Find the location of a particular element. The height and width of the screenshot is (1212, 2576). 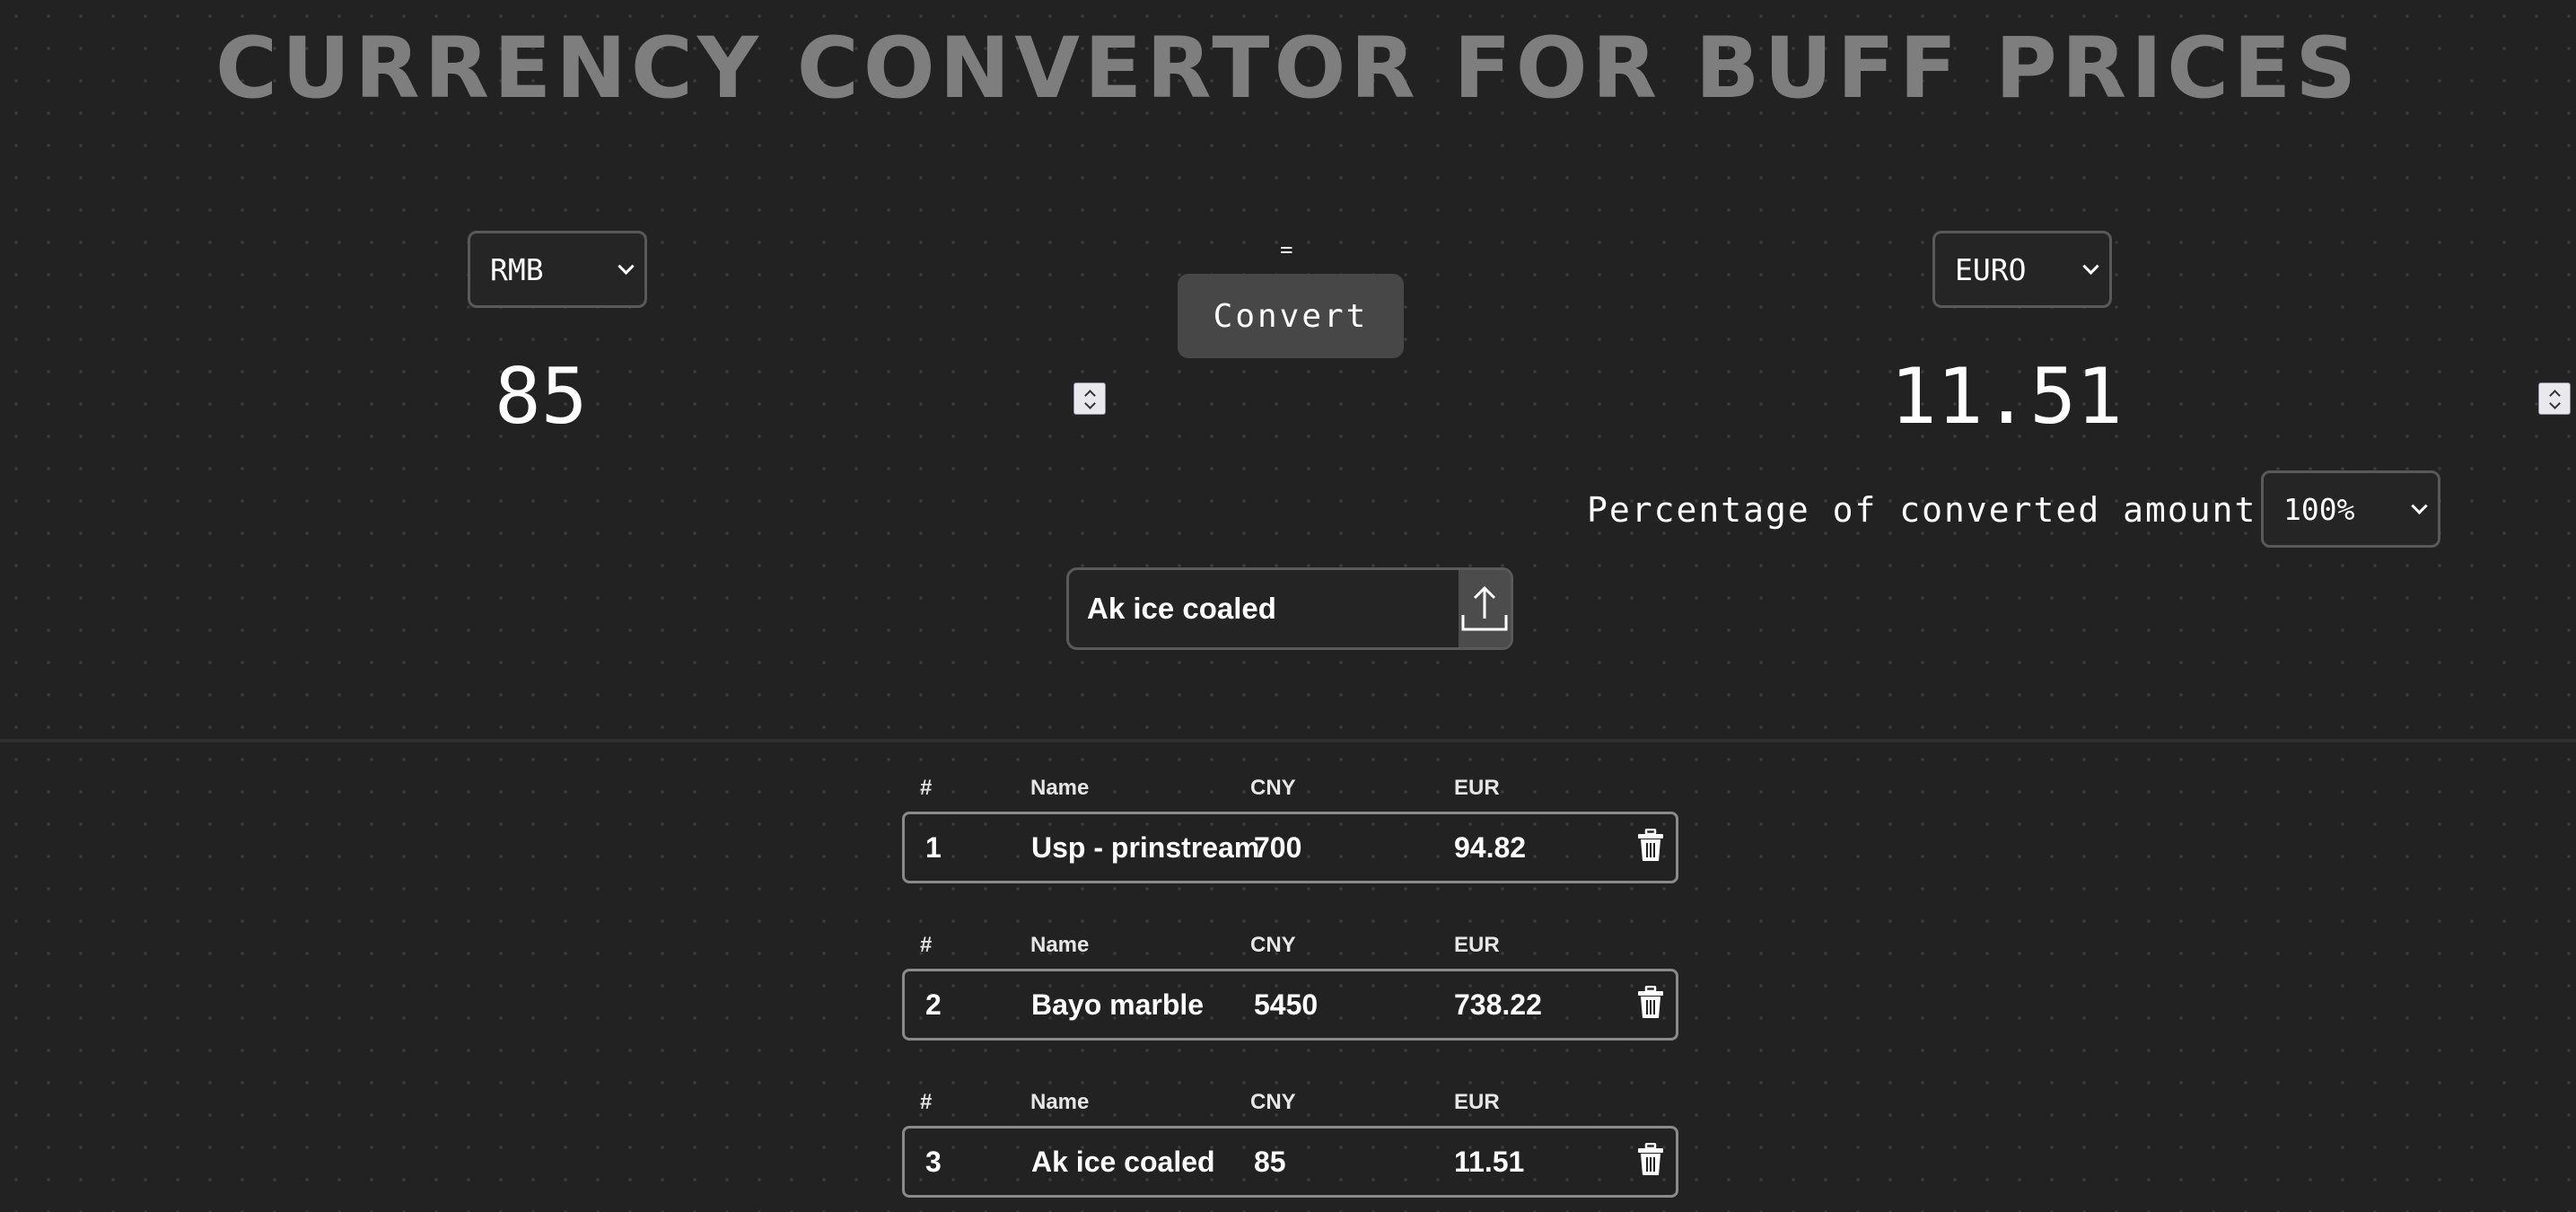

row-number: 2 is located at coordinates (933, 1004).